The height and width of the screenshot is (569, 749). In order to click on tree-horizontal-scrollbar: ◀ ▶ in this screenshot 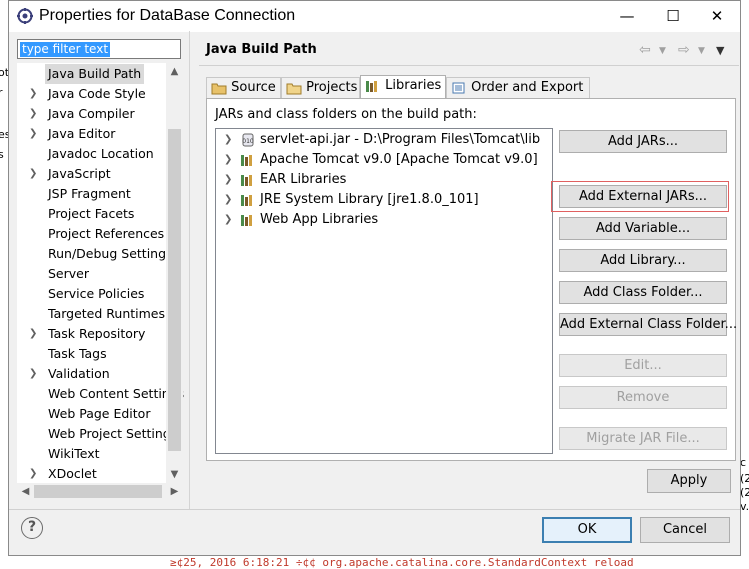, I will do `click(100, 491)`.